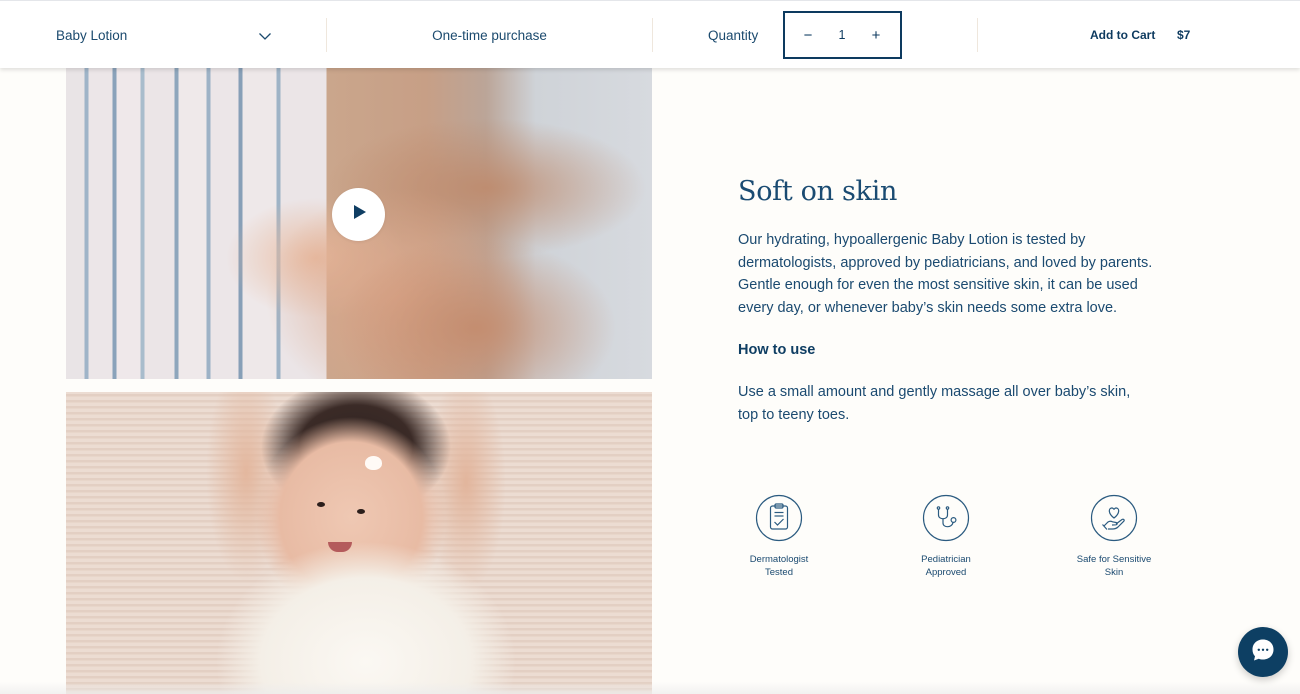 This screenshot has width=1300, height=694. Describe the element at coordinates (1114, 572) in the screenshot. I see `badge-caption-line2: Skin` at that location.